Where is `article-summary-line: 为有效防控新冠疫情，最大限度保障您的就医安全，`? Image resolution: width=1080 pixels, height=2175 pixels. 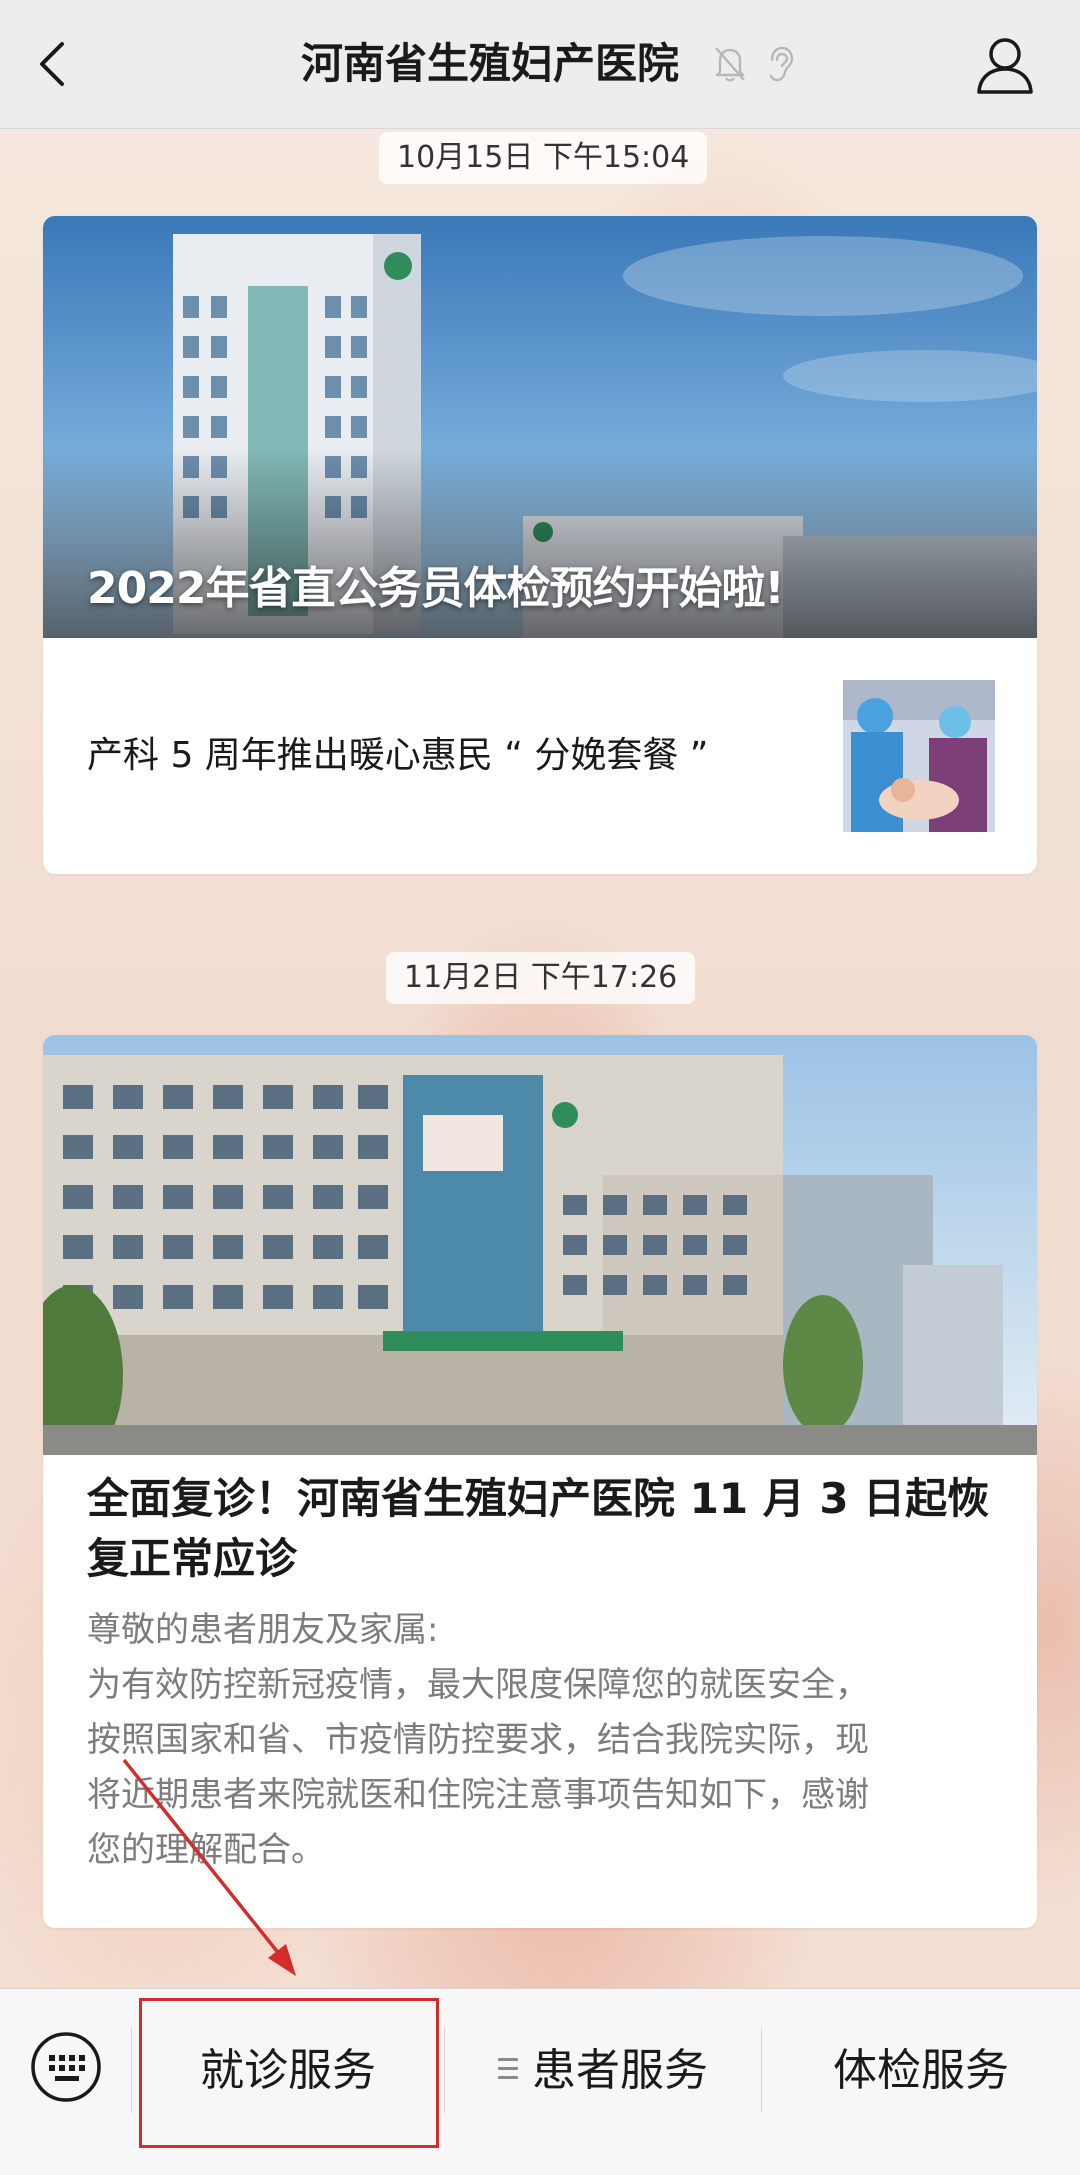
article-summary-line: 为有效防控新冠疫情，最大限度保障您的就医安全， is located at coordinates (478, 1685).